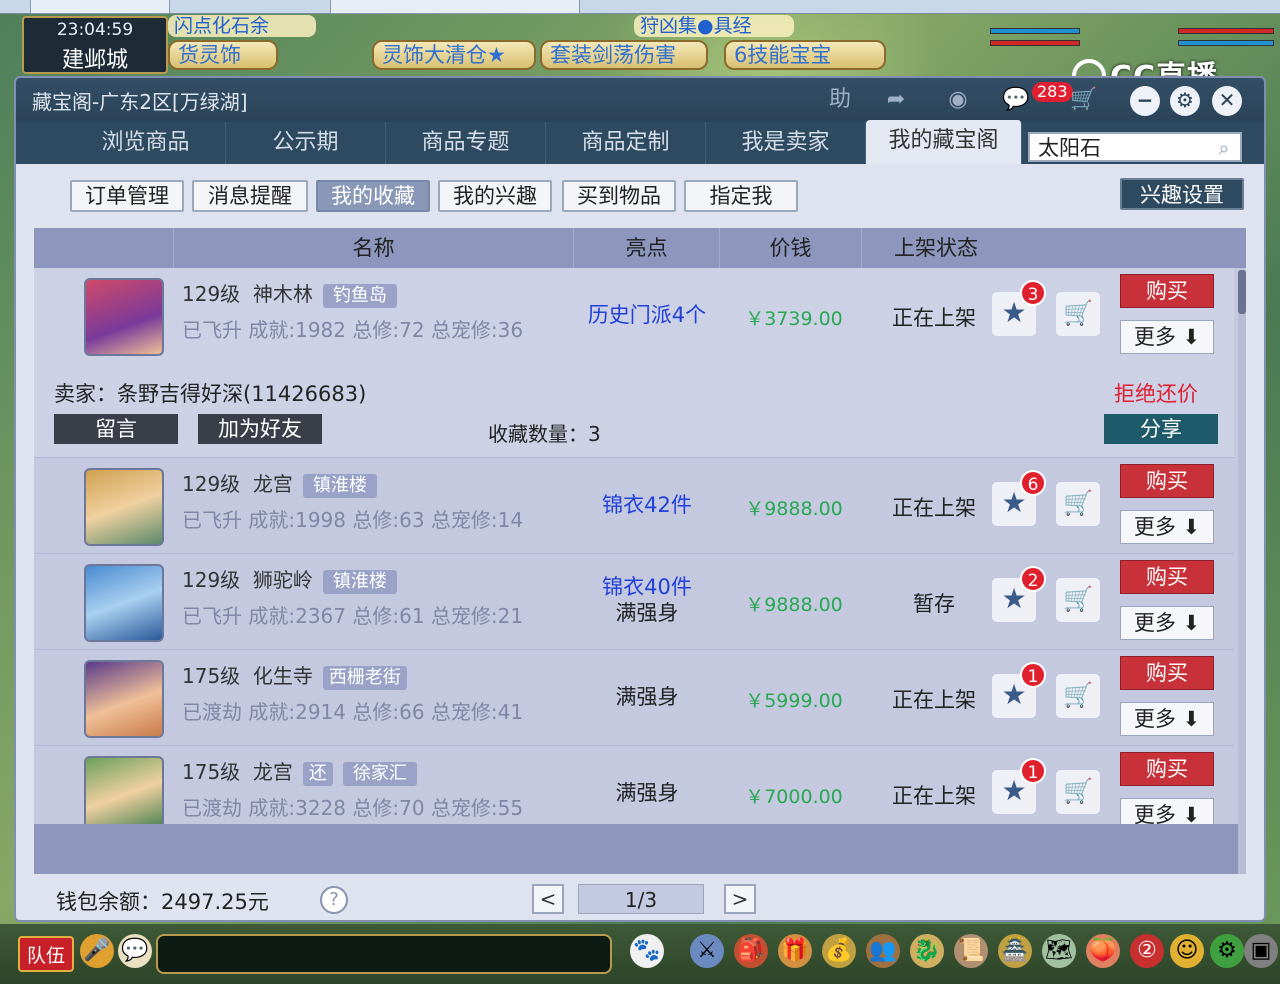  I want to click on chat-input-box, so click(384, 954).